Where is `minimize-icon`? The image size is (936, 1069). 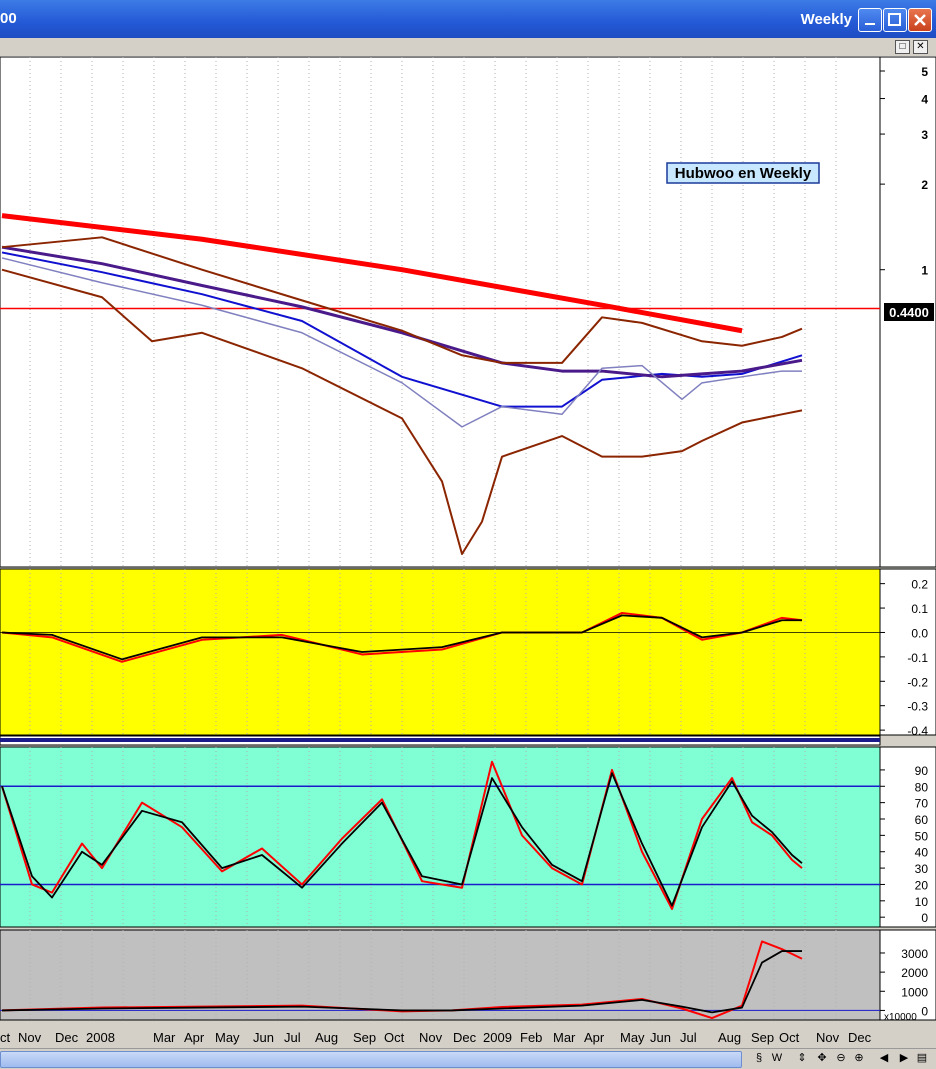
minimize-icon is located at coordinates (870, 24).